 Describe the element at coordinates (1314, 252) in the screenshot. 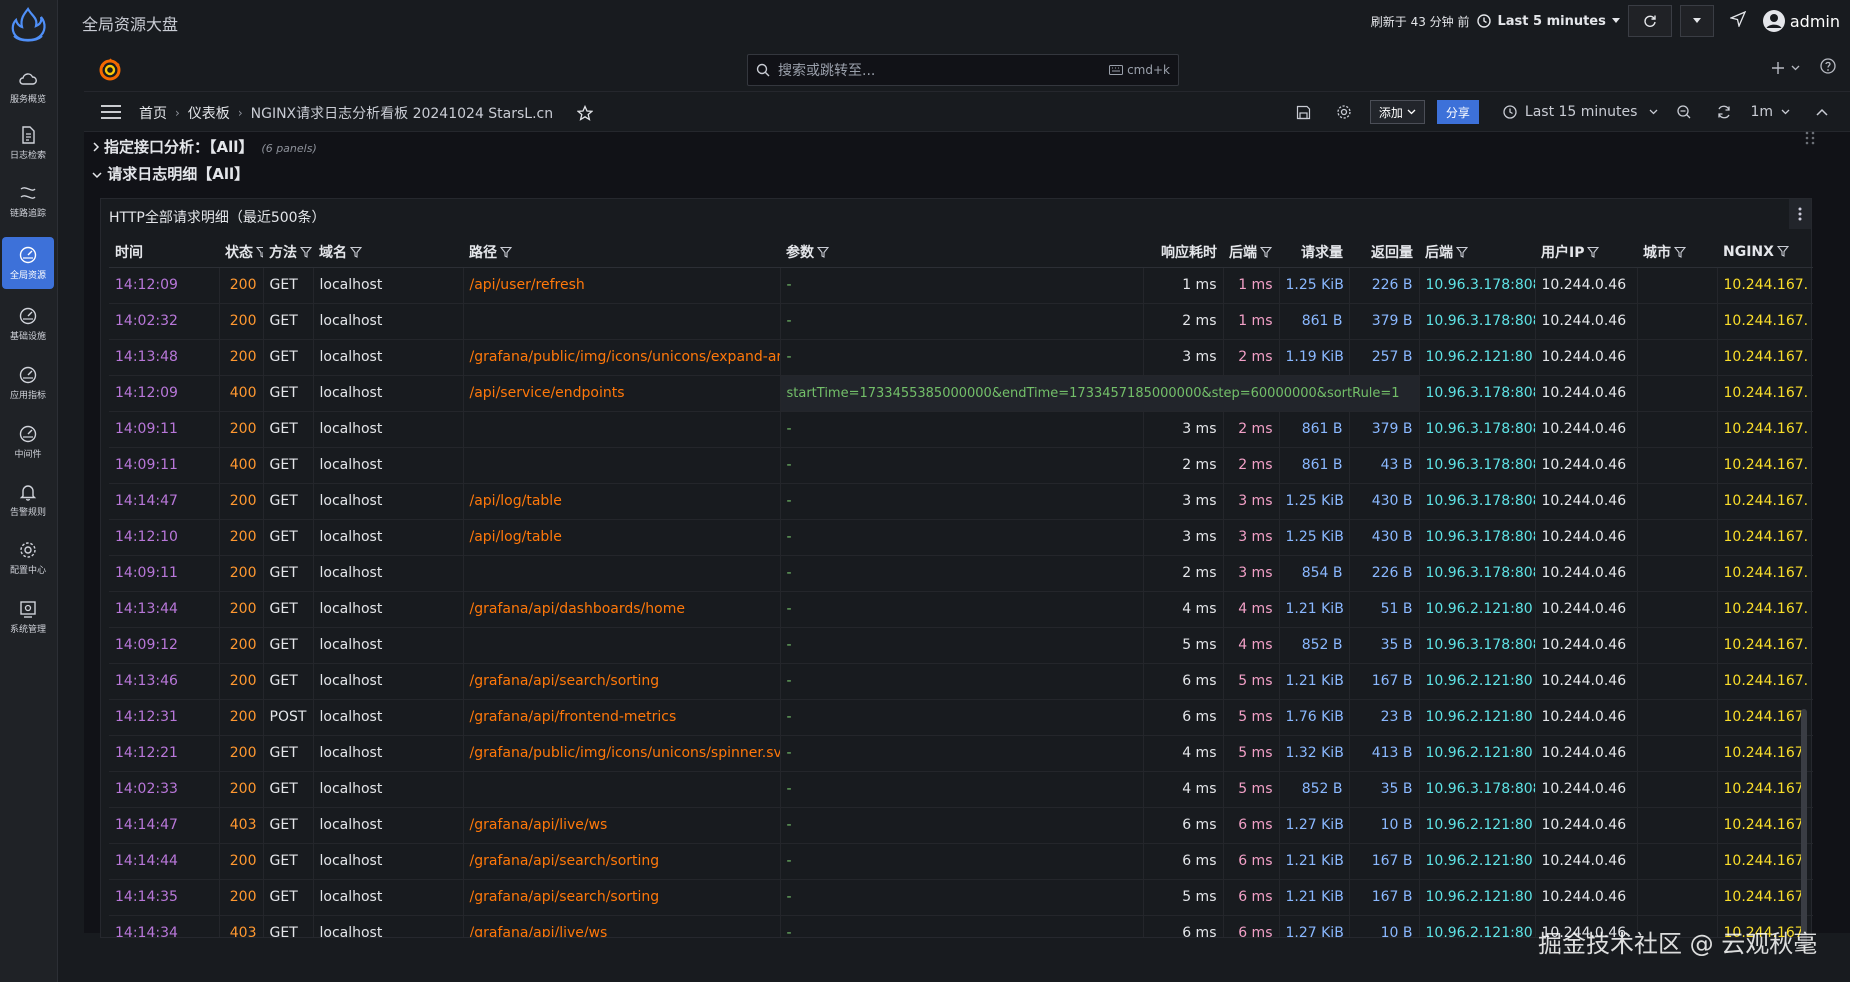

I see `column-header: 请求量` at that location.